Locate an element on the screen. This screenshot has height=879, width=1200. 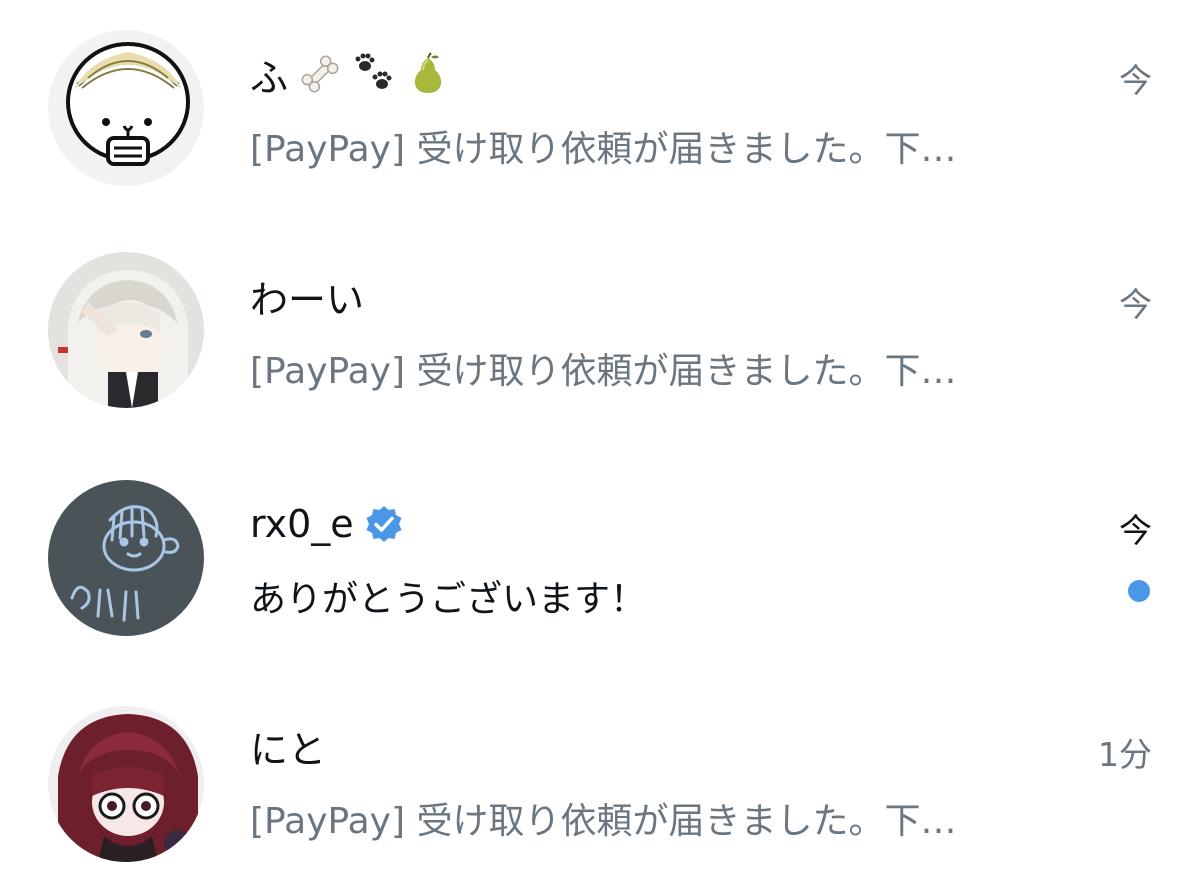
unread-indicator-dot is located at coordinates (1139, 591).